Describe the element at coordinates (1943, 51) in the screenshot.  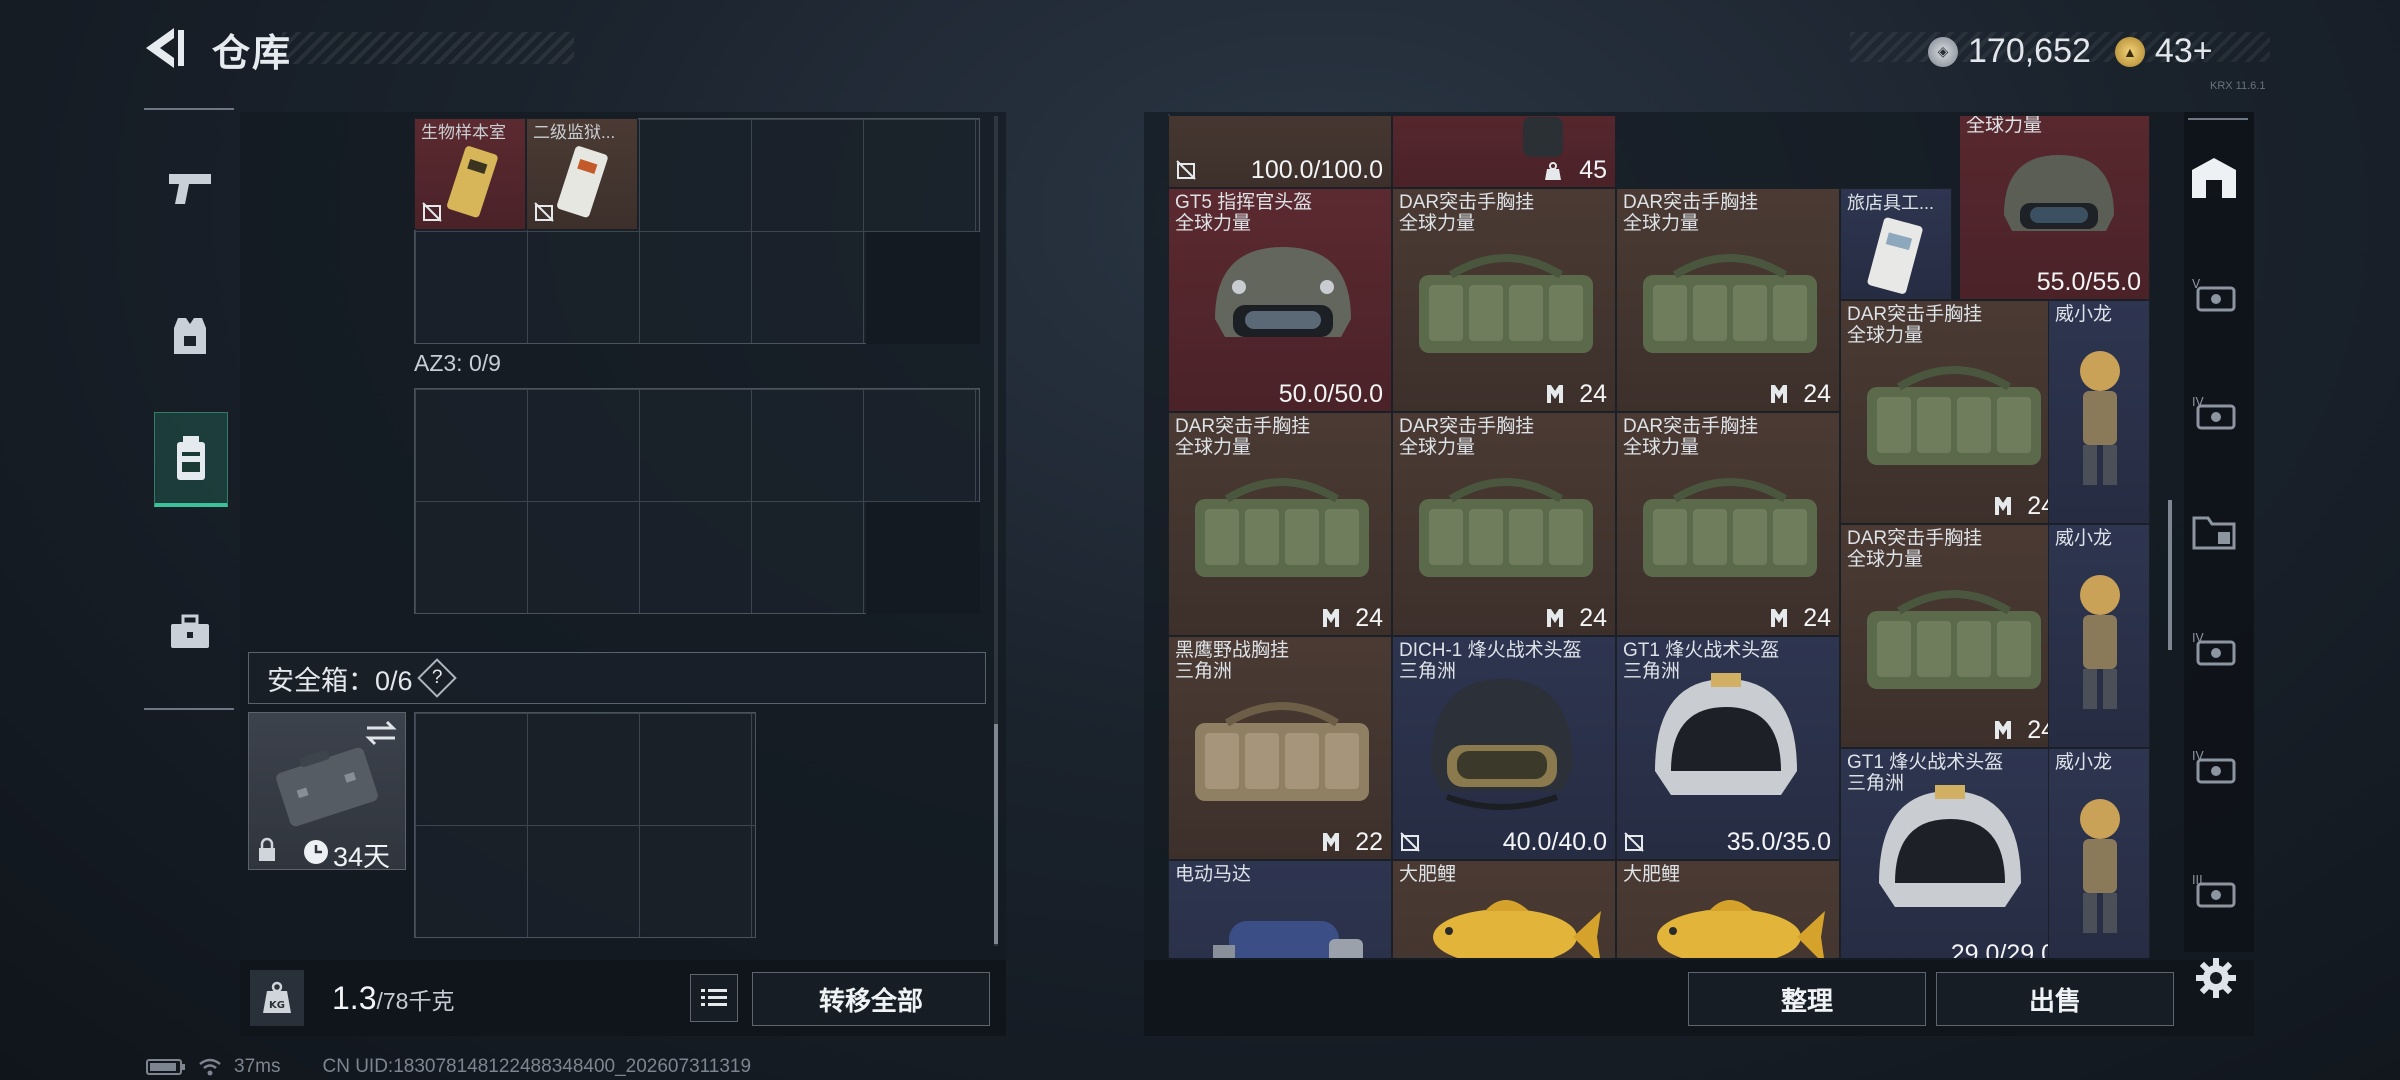
I see `silver-coin-icon: ◈` at that location.